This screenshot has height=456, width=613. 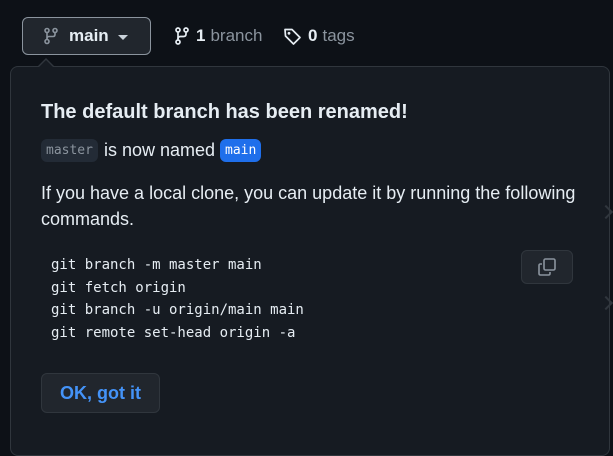 What do you see at coordinates (241, 150) in the screenshot?
I see `new-branch-name: main` at bounding box center [241, 150].